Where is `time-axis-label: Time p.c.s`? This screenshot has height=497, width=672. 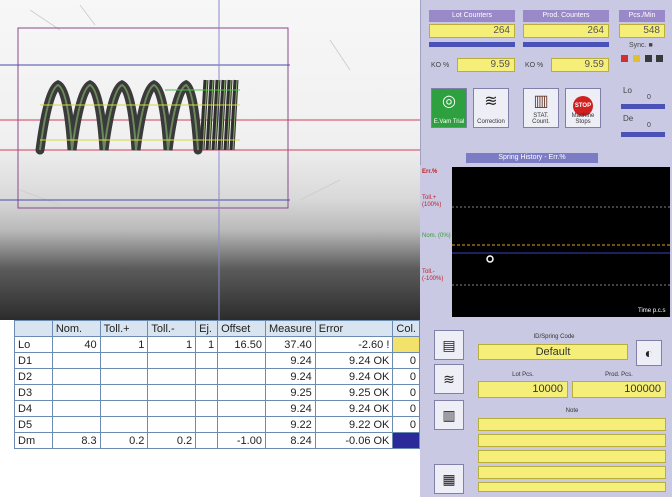 time-axis-label: Time p.c.s is located at coordinates (652, 311).